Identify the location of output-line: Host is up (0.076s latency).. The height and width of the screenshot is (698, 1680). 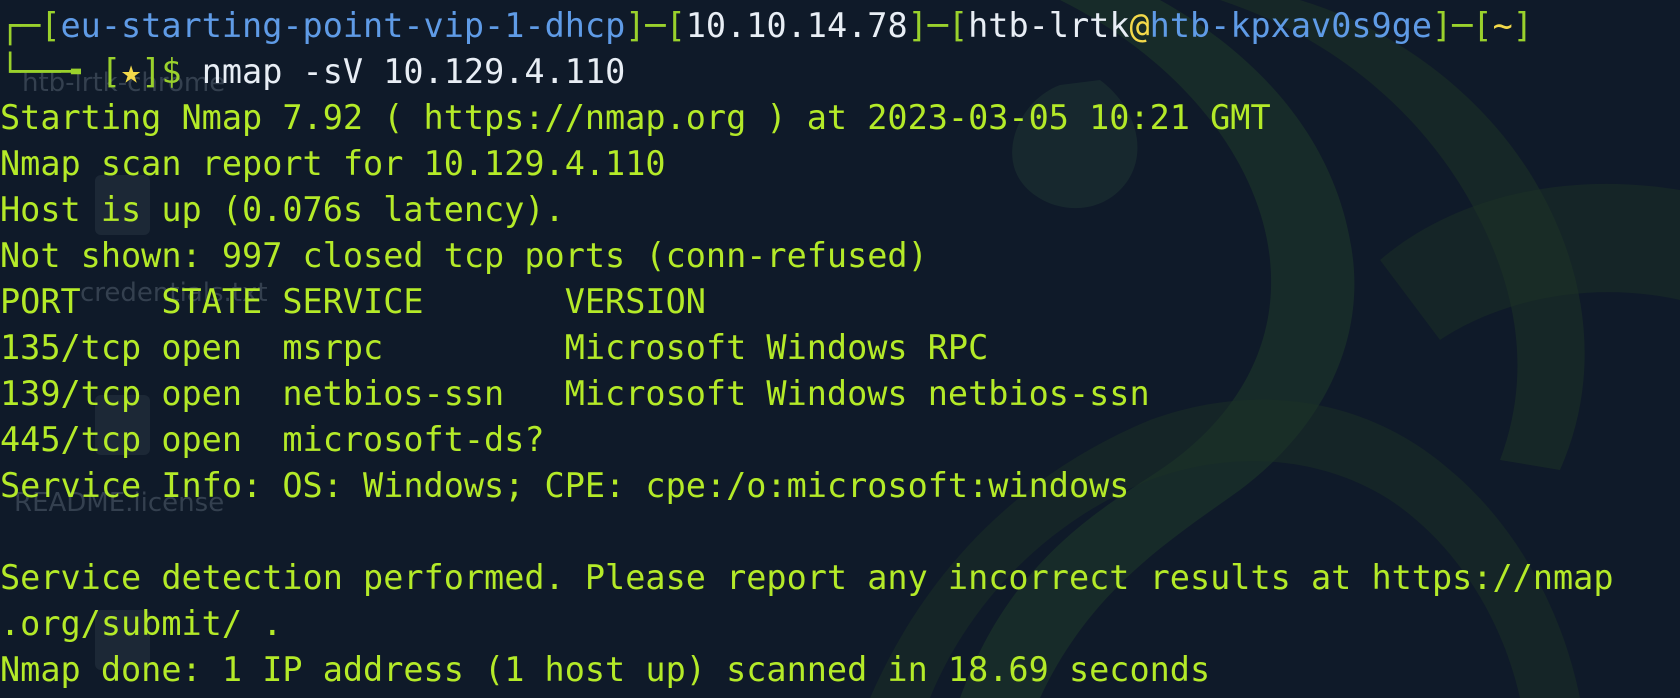
(282, 209).